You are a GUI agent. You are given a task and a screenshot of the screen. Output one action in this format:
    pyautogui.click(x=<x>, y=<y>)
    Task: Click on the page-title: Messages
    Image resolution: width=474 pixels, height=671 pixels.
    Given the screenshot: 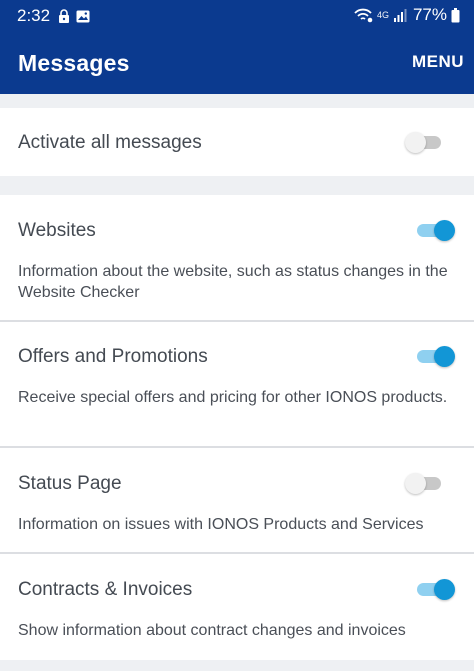 What is the action you would take?
    pyautogui.click(x=74, y=63)
    